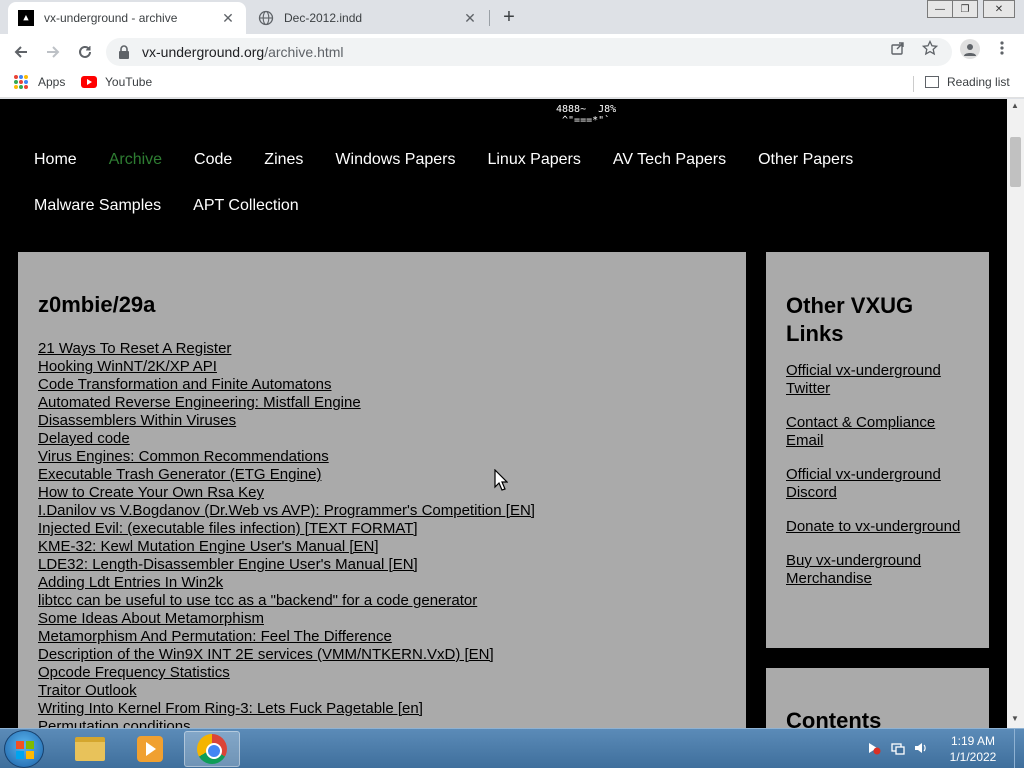 Image resolution: width=1024 pixels, height=768 pixels. I want to click on tab-title: vx-underground - archive, so click(111, 18).